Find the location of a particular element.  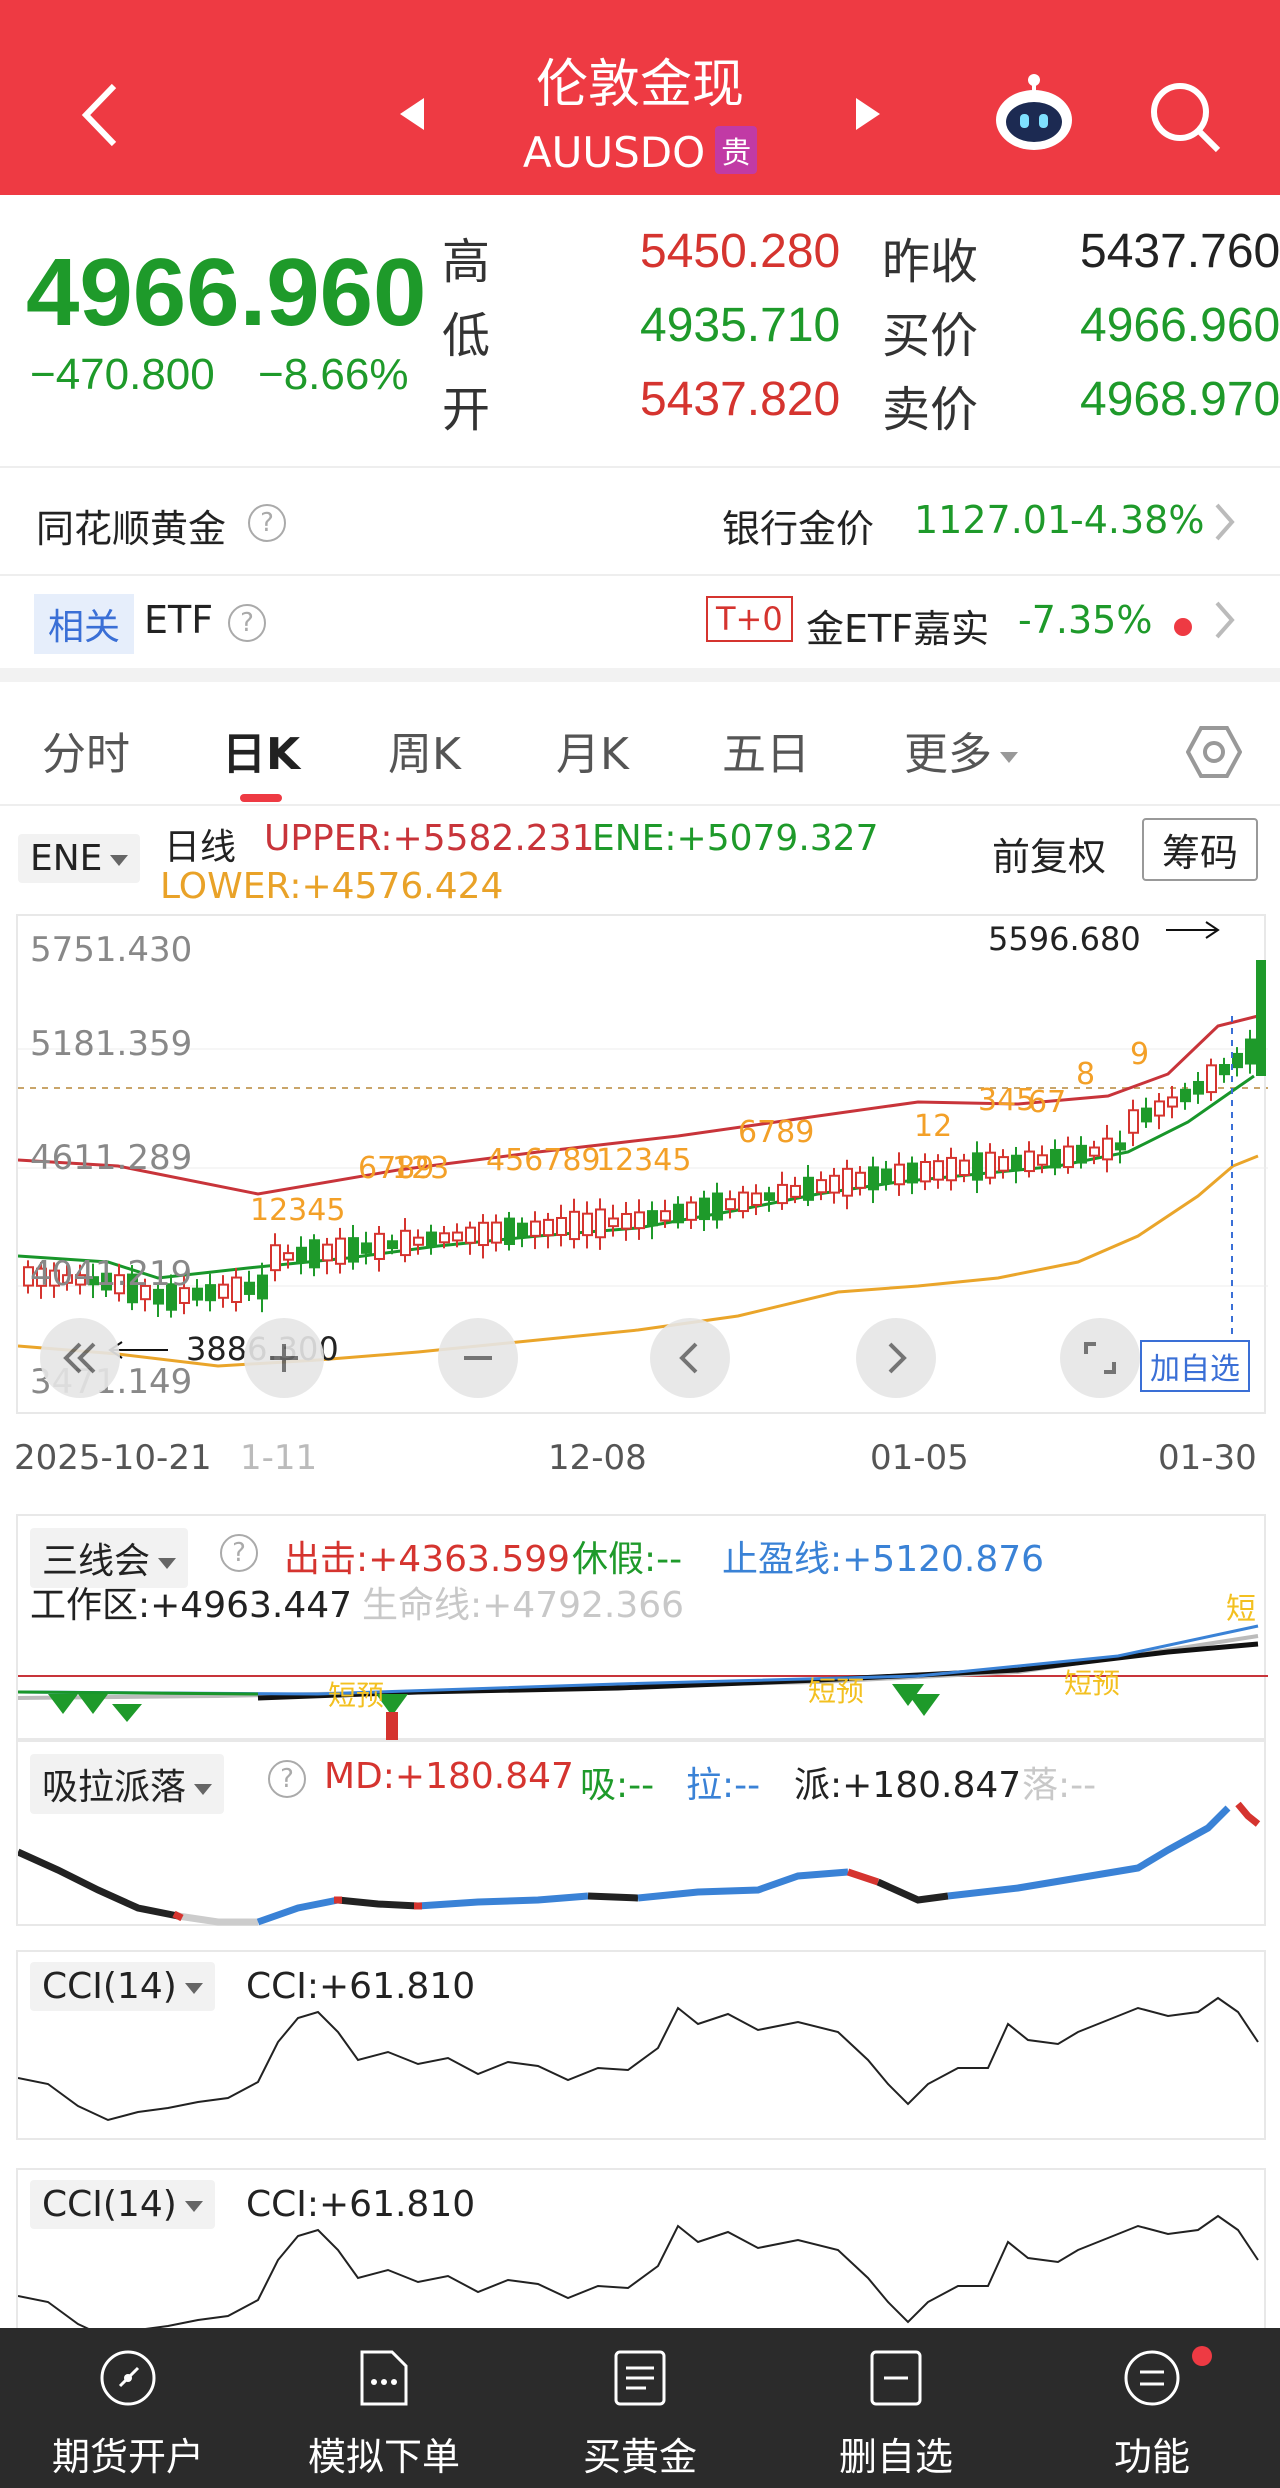

related-tag: 相关 is located at coordinates (84, 624).